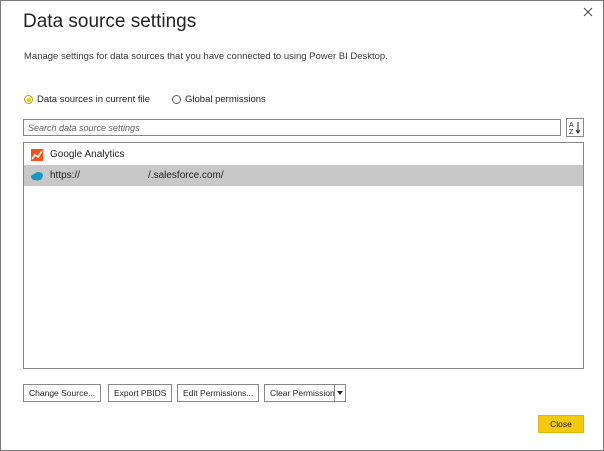 The height and width of the screenshot is (451, 604). What do you see at coordinates (37, 154) in the screenshot?
I see `google-analytics-icon` at bounding box center [37, 154].